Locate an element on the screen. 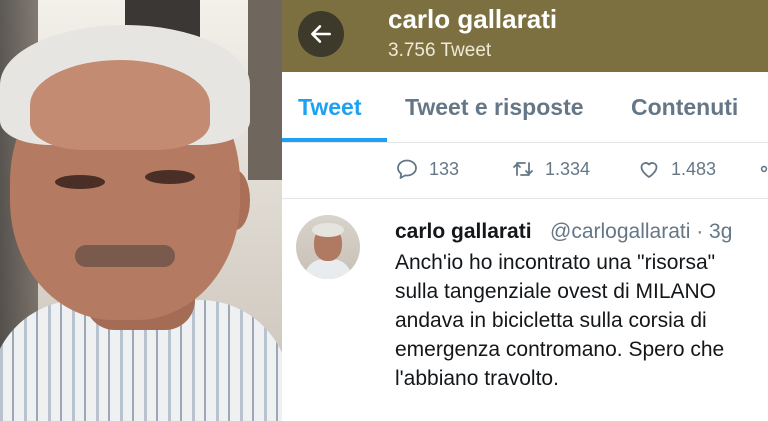  retweet-count: 1.334 is located at coordinates (568, 168).